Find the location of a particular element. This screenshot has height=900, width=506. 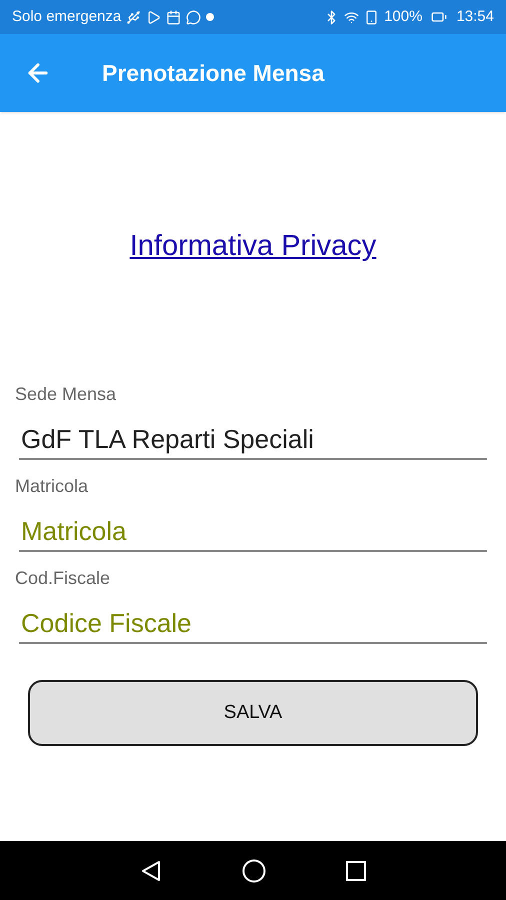

input-field: Matricola is located at coordinates (253, 532).